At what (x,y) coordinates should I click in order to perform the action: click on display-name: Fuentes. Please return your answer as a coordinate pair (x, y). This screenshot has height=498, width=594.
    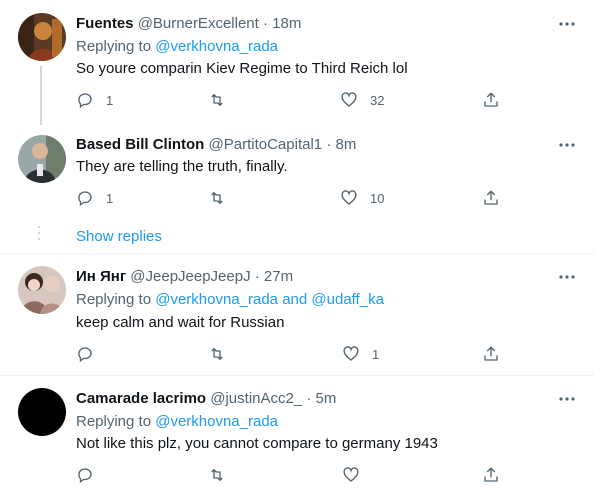
    Looking at the image, I should click on (105, 23).